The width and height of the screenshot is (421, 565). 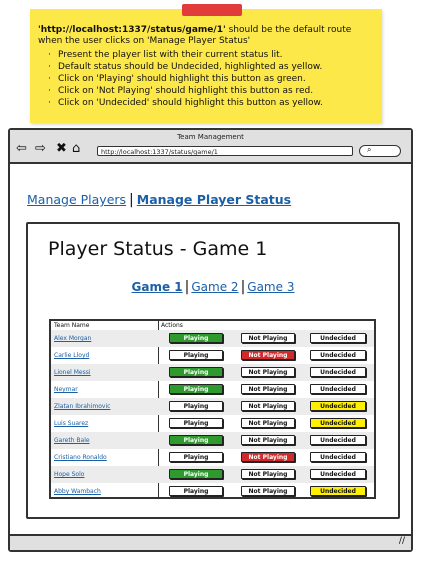 I want to click on nav-link-manage-player-status: Manage Player Status, so click(x=214, y=199).